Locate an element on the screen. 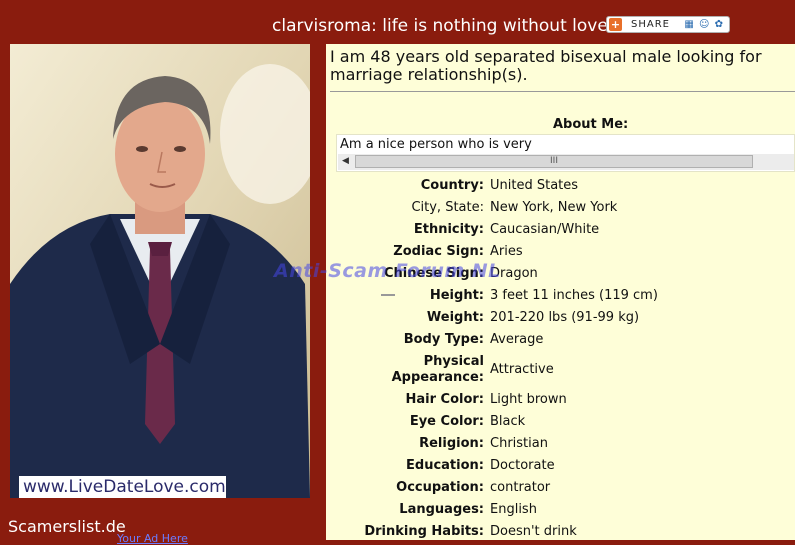 This screenshot has width=795, height=545. field-value: Christian is located at coordinates (519, 443).